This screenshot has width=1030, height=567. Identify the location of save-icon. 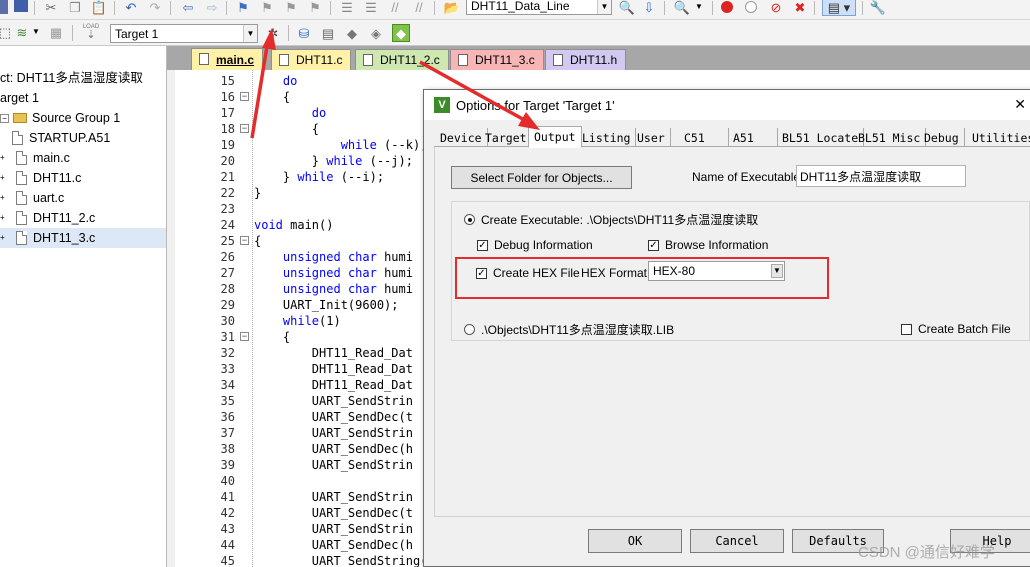
(4, 7).